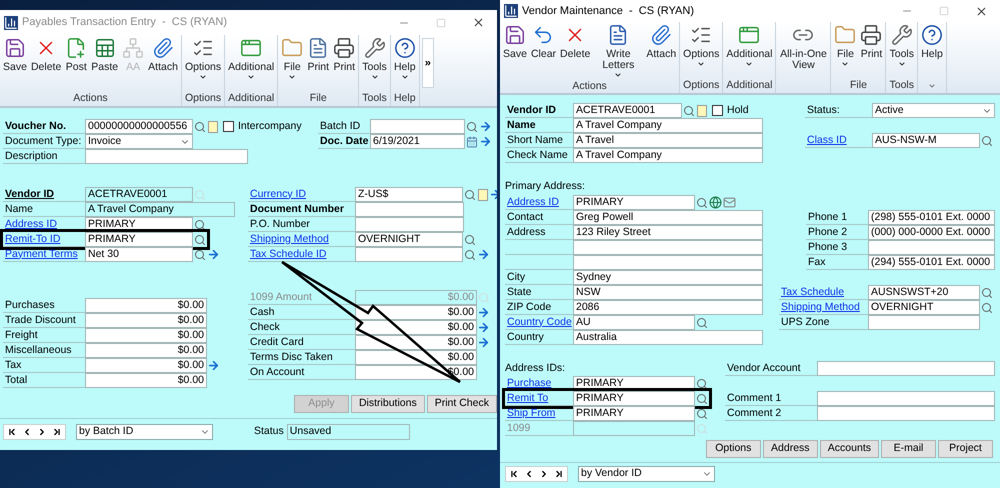 Image resolution: width=1000 pixels, height=488 pixels. Describe the element at coordinates (32, 239) in the screenshot. I see `field-link: Remit-To ID` at that location.